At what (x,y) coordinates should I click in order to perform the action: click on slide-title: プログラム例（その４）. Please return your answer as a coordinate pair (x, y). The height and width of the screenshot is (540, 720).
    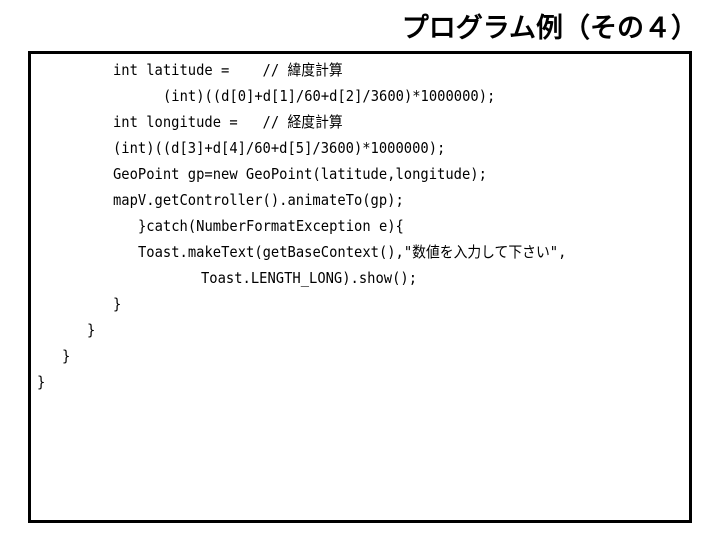
    Looking at the image, I should click on (549, 28).